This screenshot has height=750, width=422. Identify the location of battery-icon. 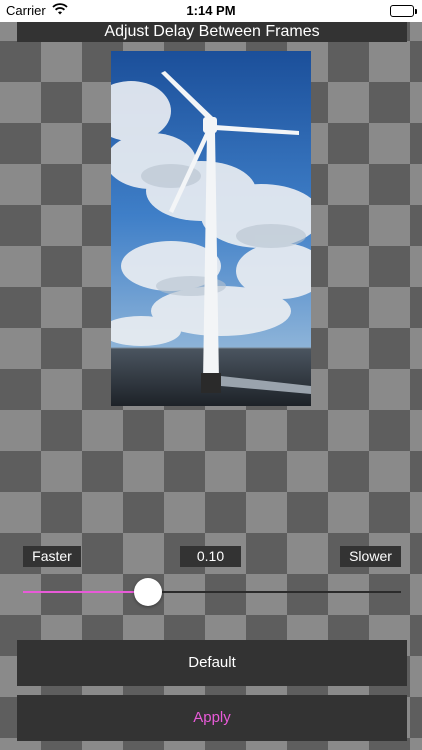
(402, 11).